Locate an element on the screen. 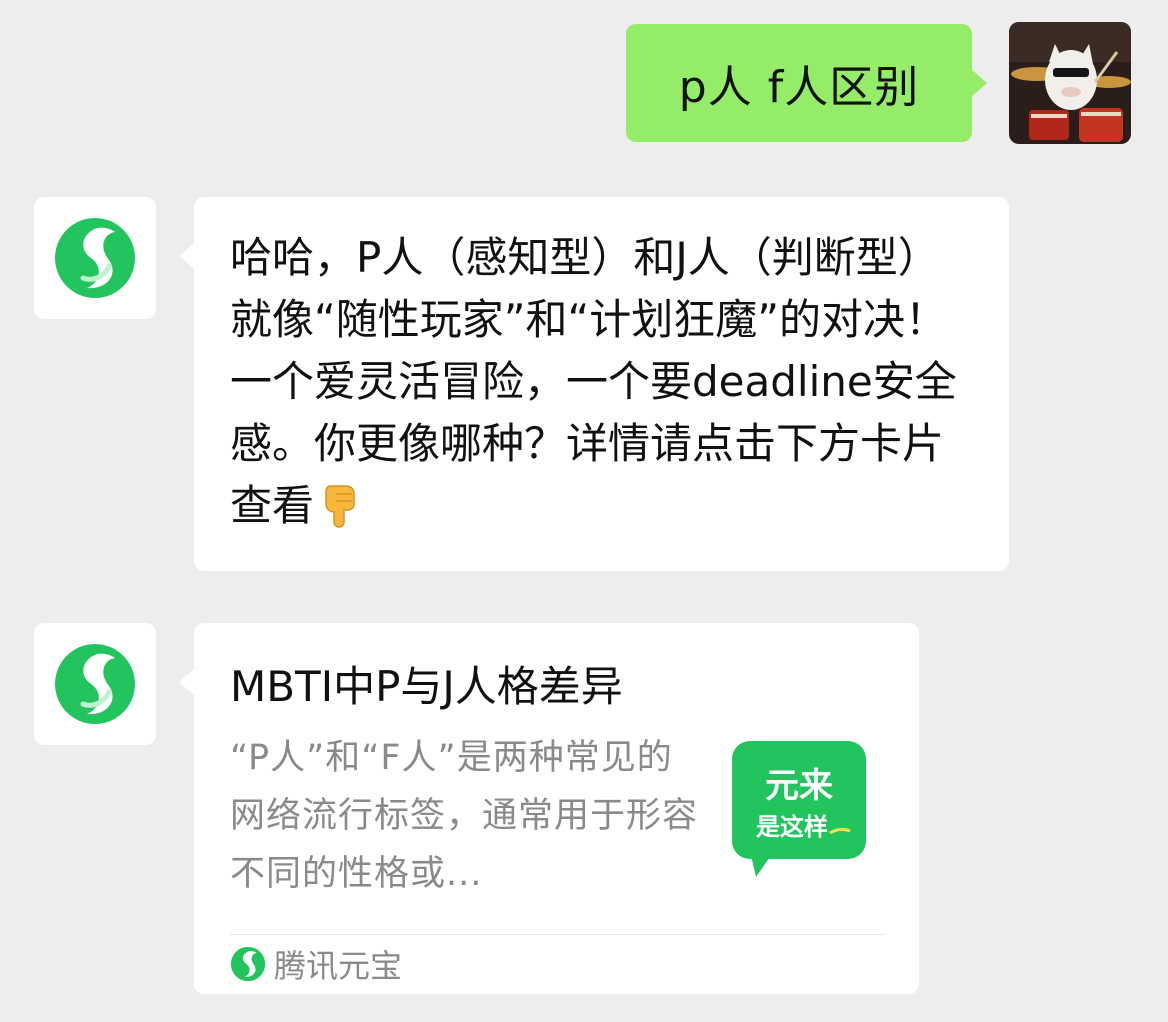  thumbnail-line2: 是这样 is located at coordinates (792, 827).